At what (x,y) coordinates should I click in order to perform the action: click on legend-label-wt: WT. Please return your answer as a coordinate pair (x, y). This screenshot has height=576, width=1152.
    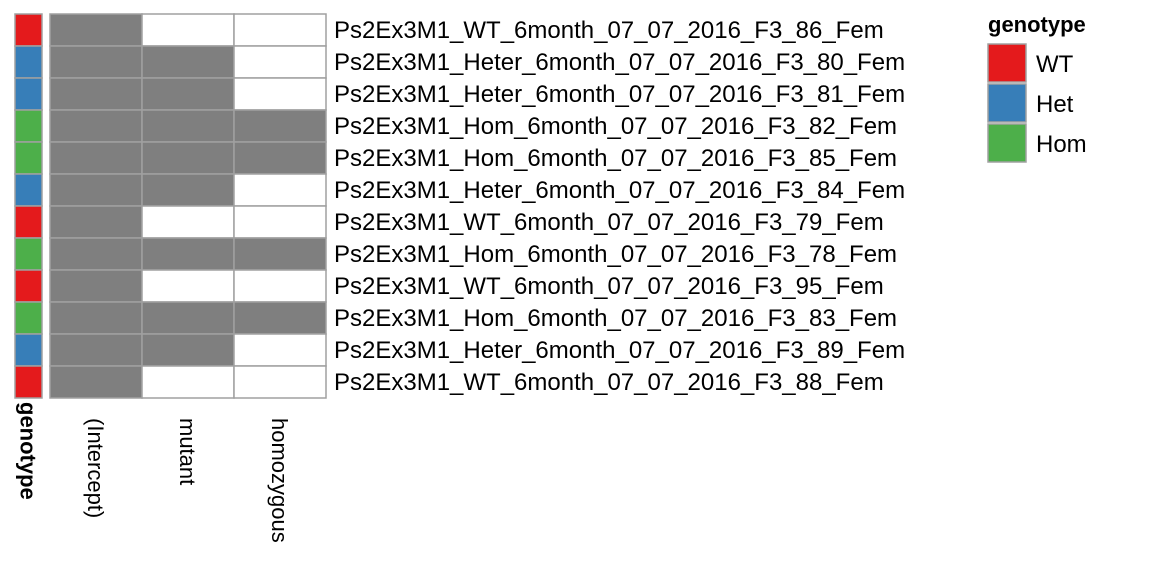
    Looking at the image, I should click on (1055, 64).